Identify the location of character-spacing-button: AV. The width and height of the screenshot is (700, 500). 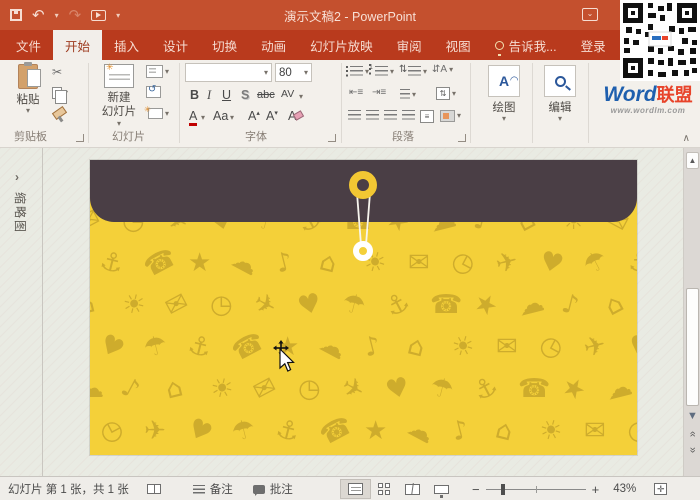
(287, 94).